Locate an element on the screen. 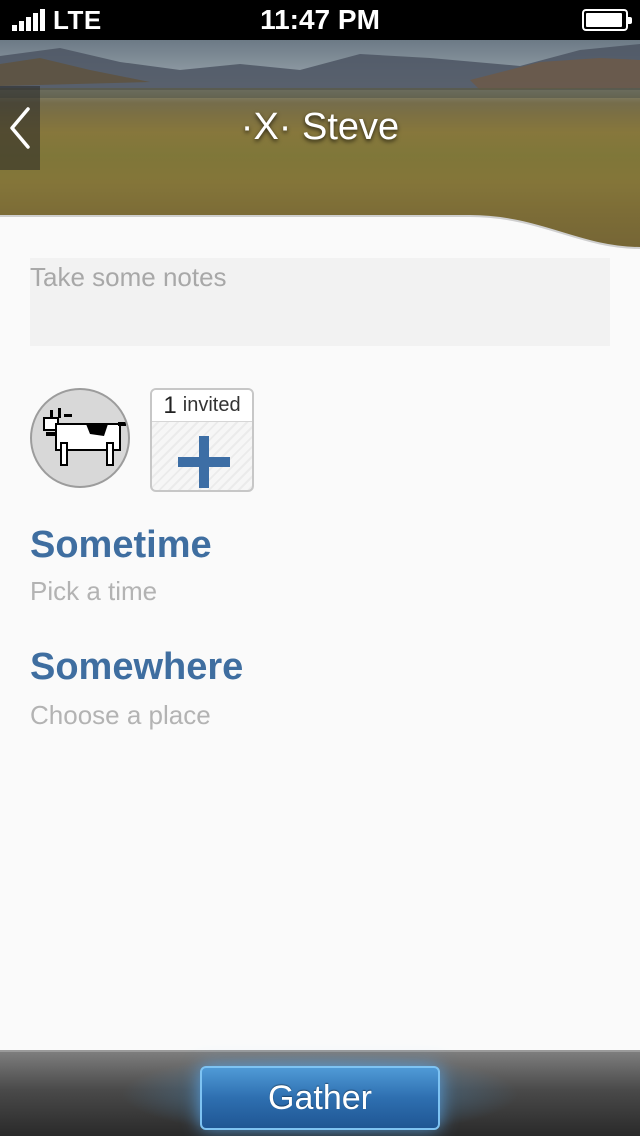 The width and height of the screenshot is (640, 1136). gather-button: Gather is located at coordinates (320, 1098).